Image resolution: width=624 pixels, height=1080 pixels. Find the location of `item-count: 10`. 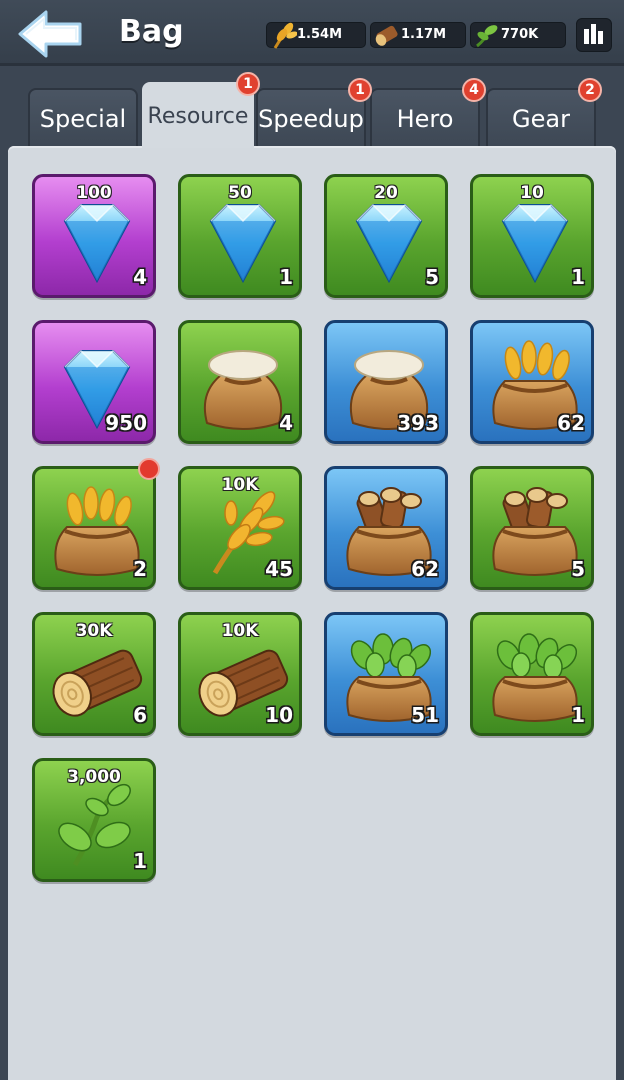

item-count: 10 is located at coordinates (279, 715).